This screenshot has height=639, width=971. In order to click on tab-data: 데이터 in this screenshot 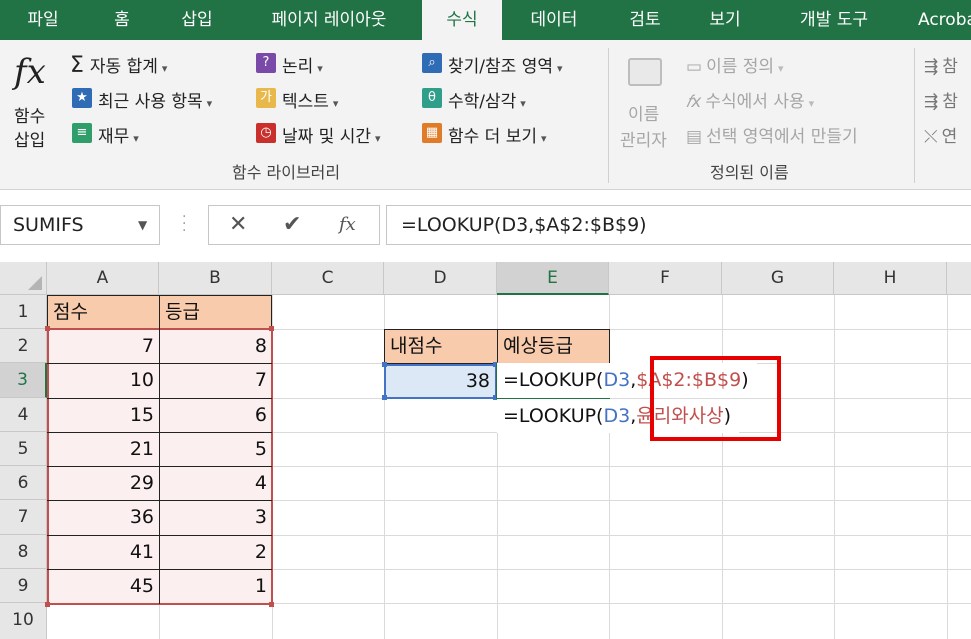, I will do `click(554, 20)`.